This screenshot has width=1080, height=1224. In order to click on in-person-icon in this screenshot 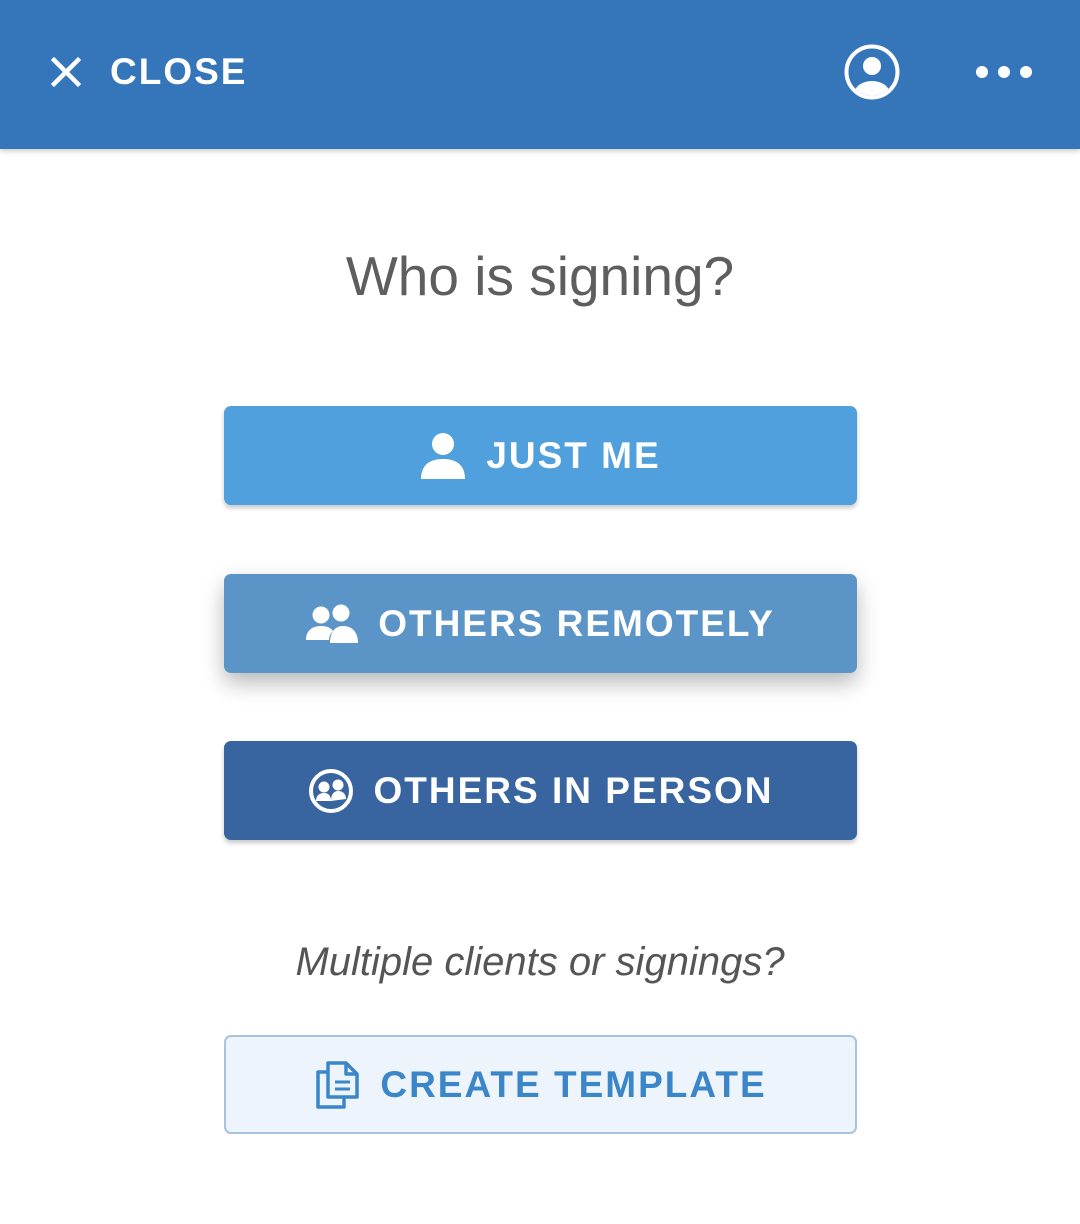, I will do `click(331, 791)`.